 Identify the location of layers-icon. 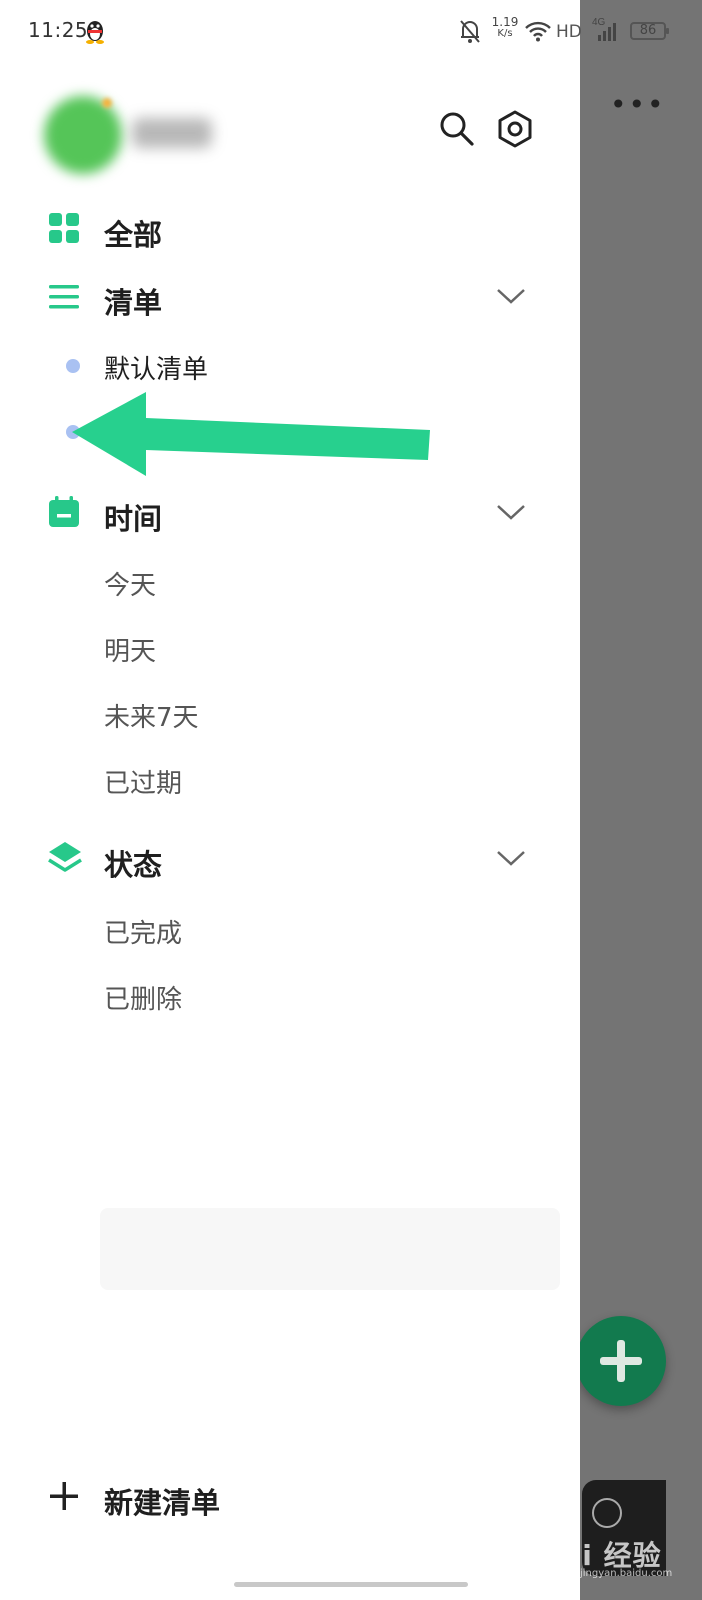
(65, 857).